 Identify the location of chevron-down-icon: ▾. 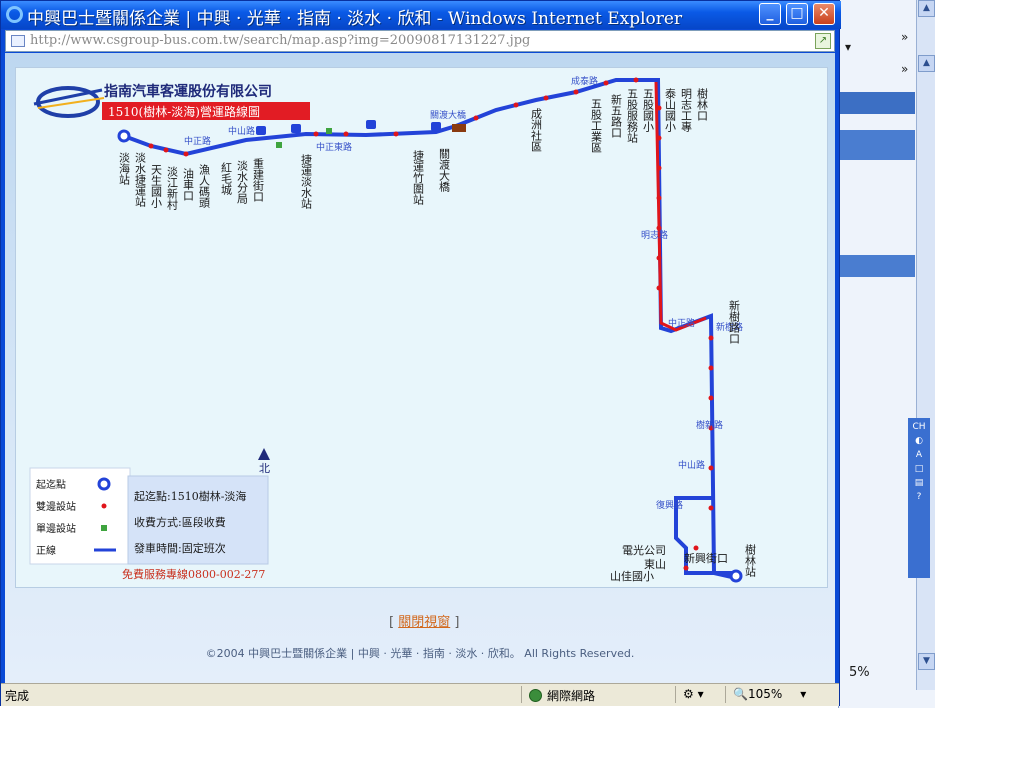
(803, 694).